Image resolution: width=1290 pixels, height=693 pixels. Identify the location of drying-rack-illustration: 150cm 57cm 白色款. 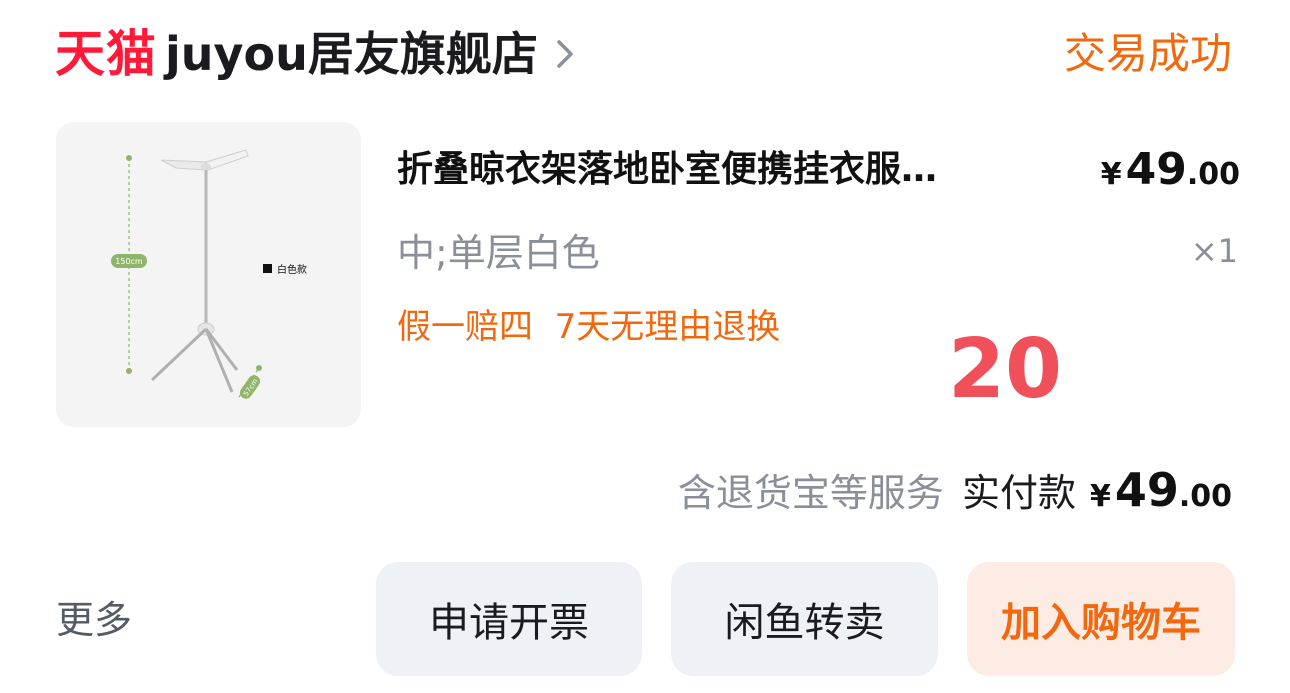
(209, 274).